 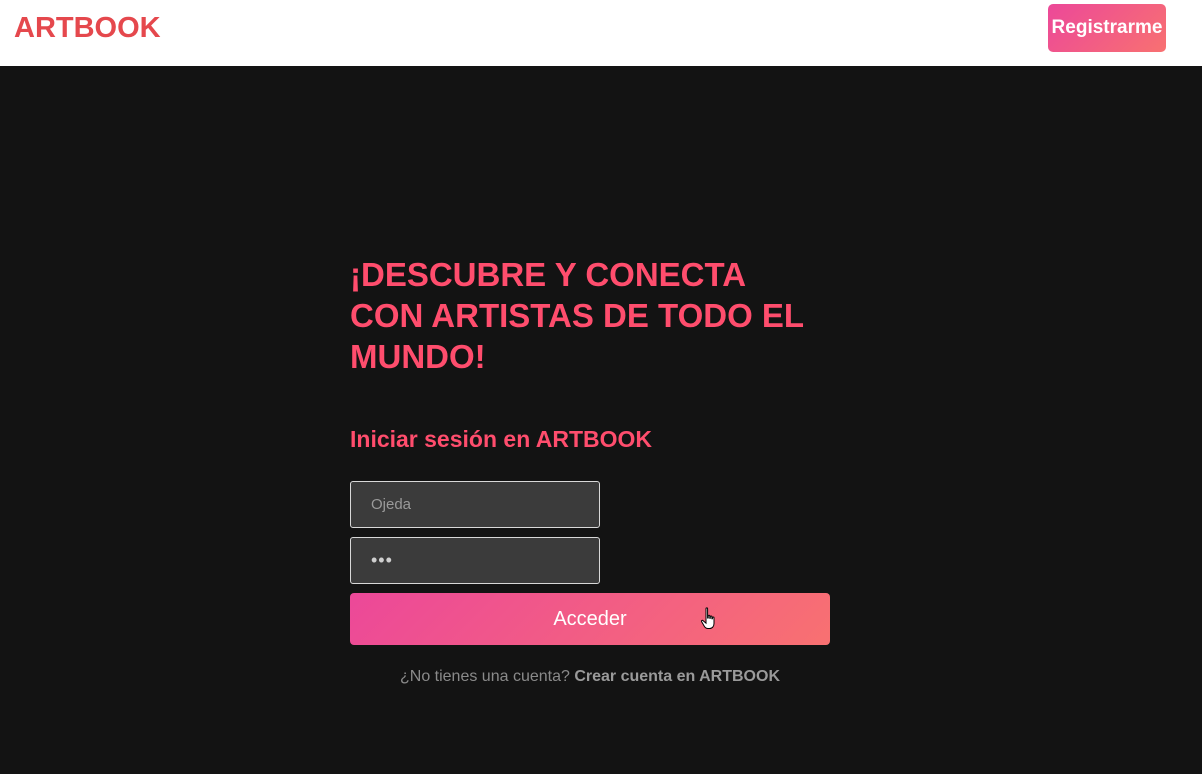 I want to click on create-account-link: Crear cuenta en ARTBOOK, so click(x=677, y=676).